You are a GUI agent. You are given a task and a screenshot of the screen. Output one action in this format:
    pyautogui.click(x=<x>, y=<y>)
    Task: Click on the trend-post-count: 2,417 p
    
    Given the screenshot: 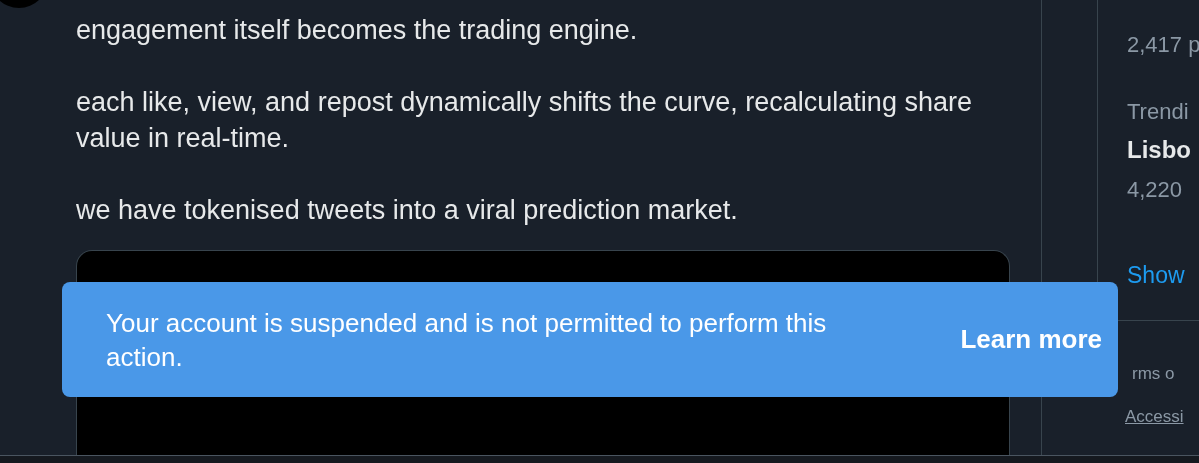 What is the action you would take?
    pyautogui.click(x=1163, y=45)
    